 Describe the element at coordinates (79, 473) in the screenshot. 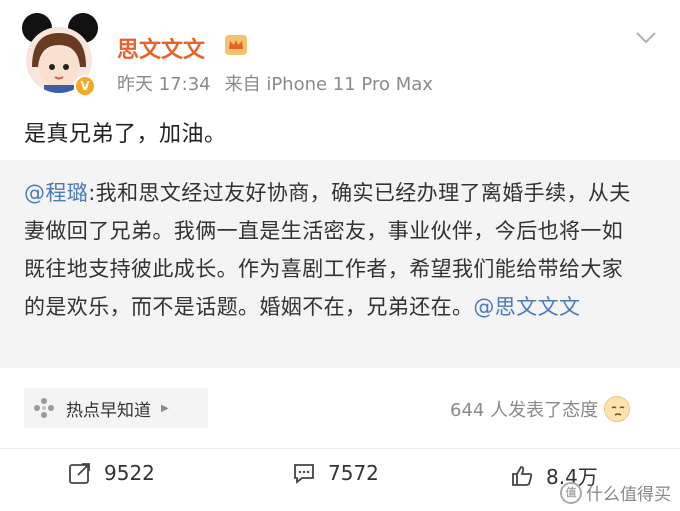

I see `share-arrow-icon` at that location.